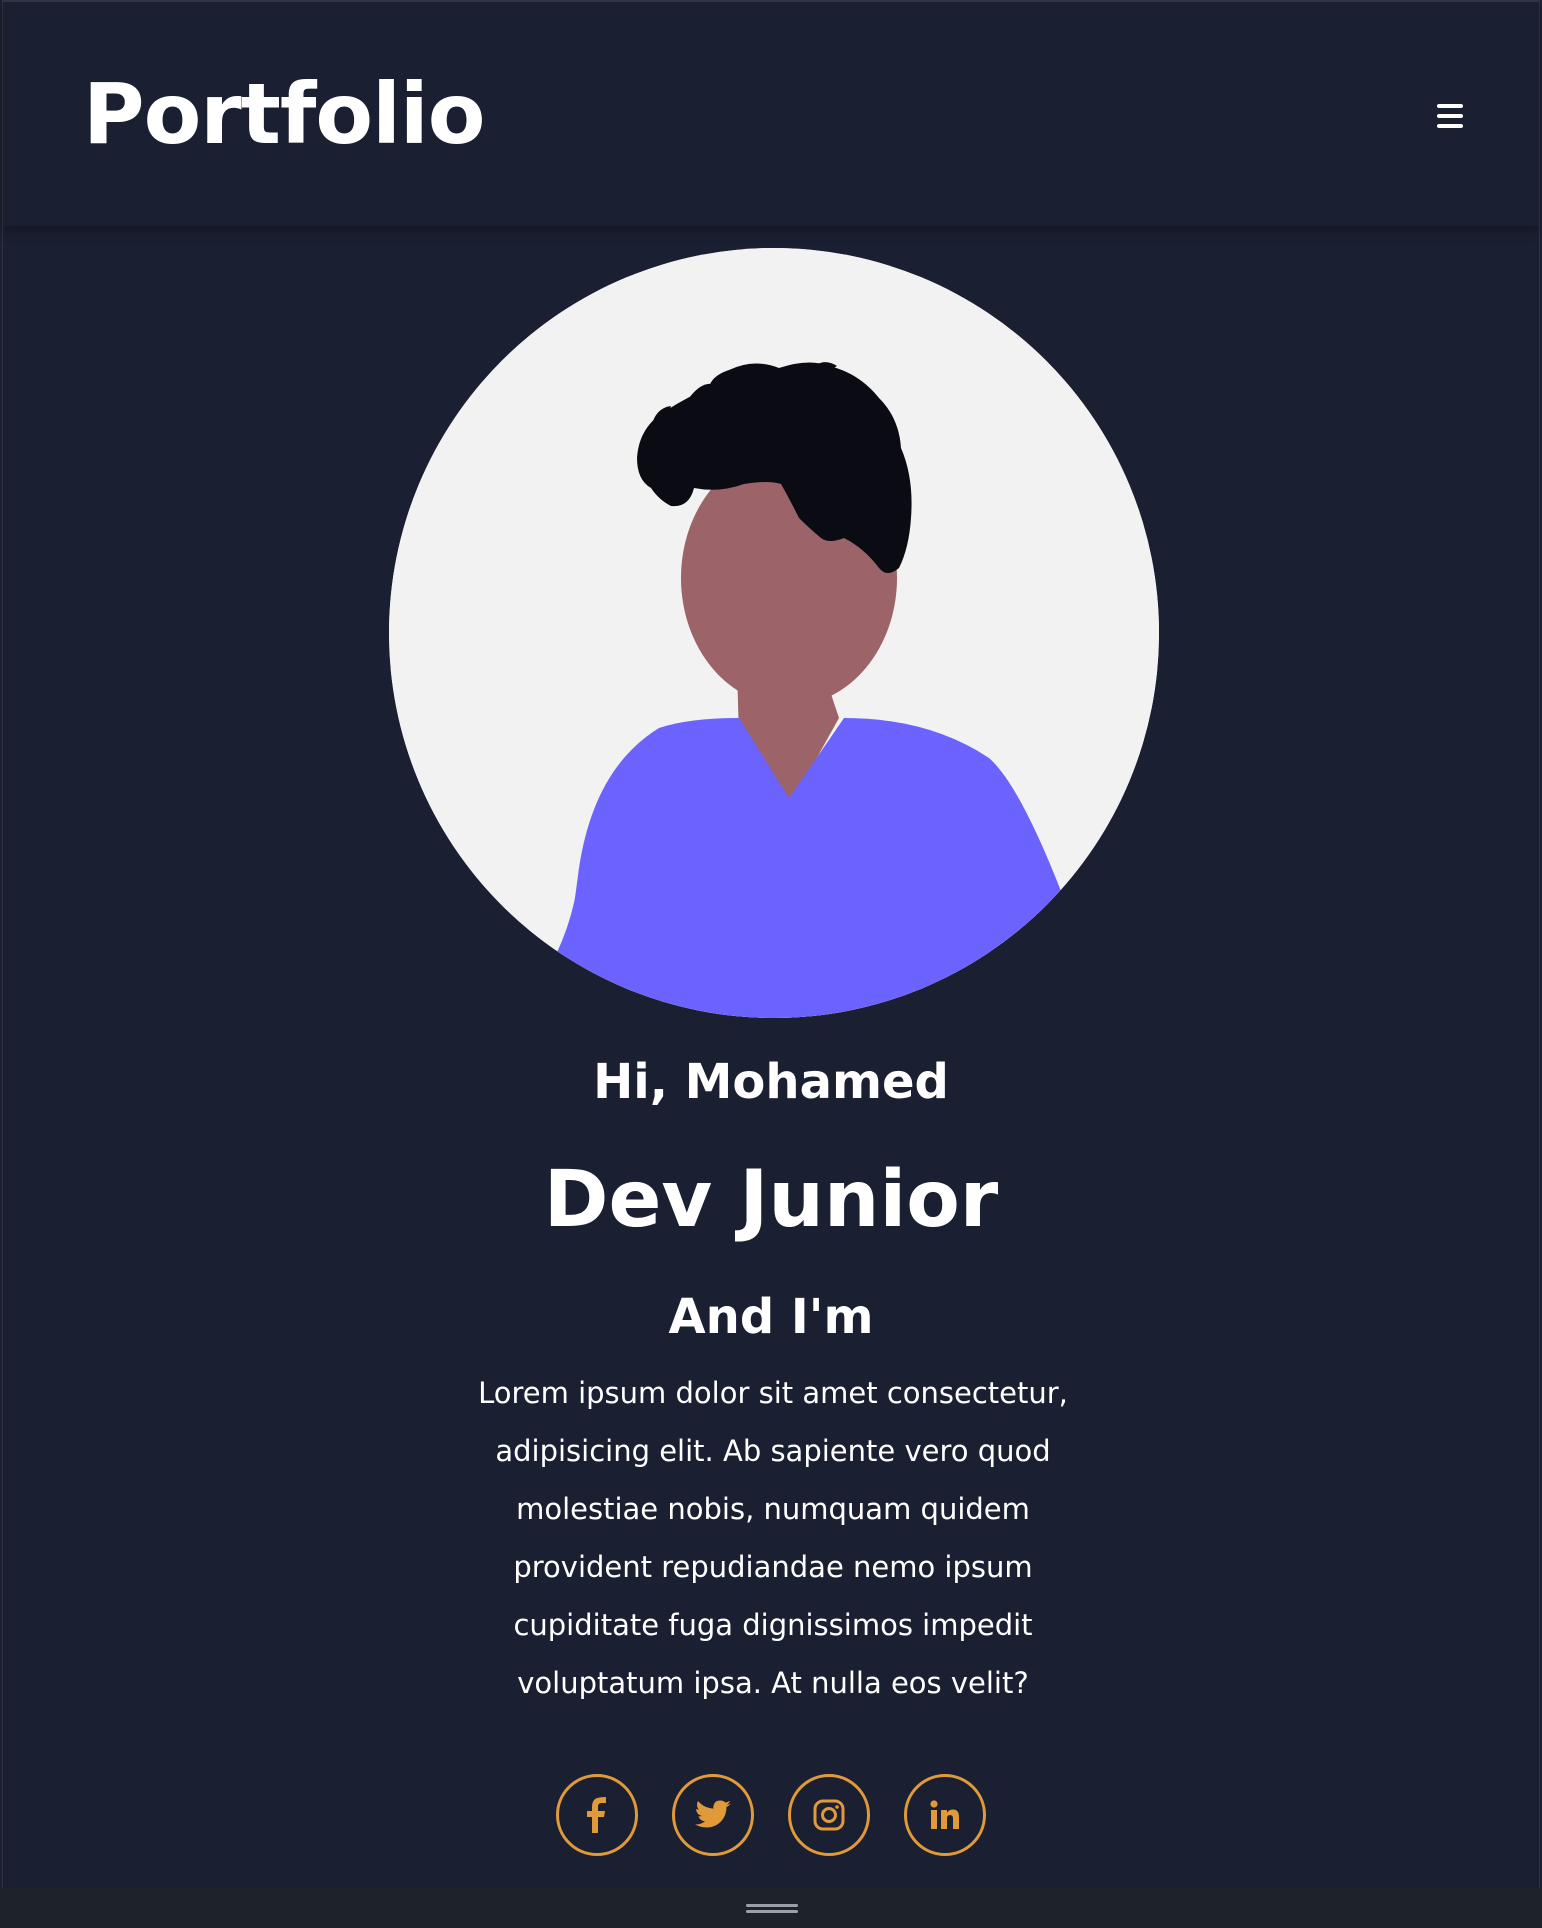  I want to click on hero-subheading: And I'm, so click(771, 1317).